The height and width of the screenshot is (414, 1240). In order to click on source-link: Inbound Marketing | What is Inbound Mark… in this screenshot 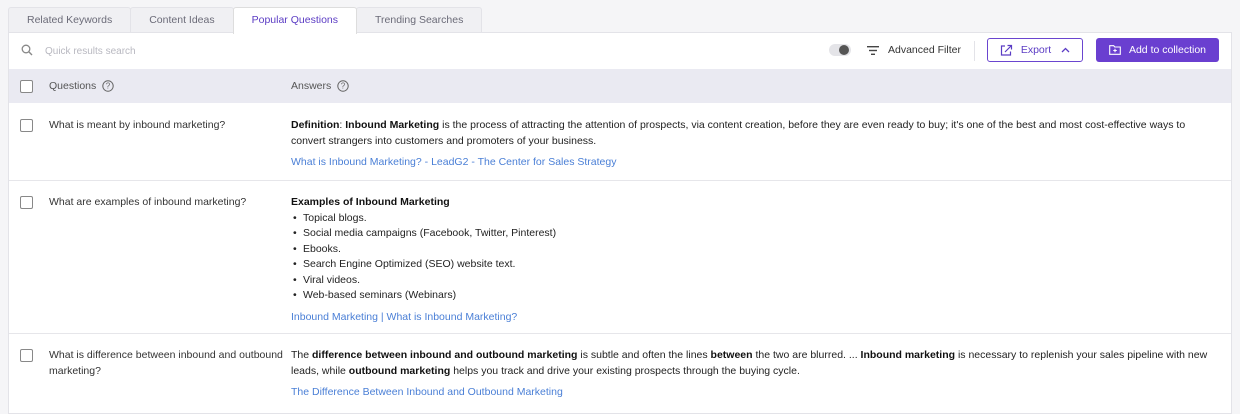, I will do `click(404, 318)`.